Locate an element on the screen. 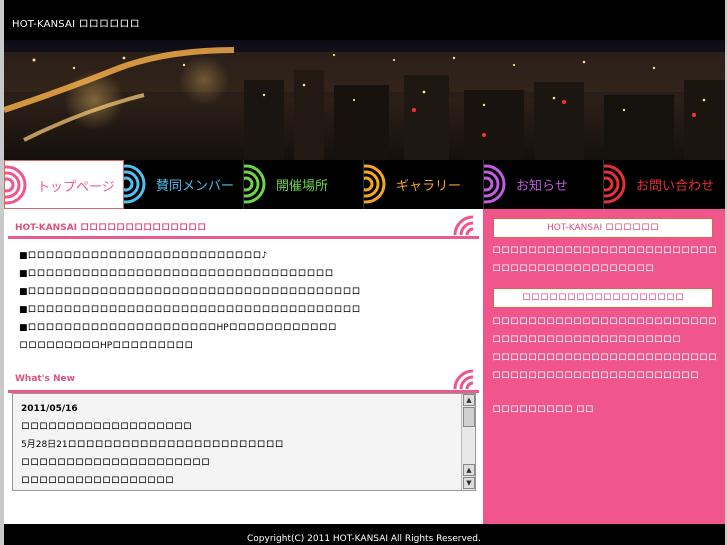 The width and height of the screenshot is (727, 545). main-nav: トップページ 賛同メンバー 開催場所 ギャラリー お知らせ お問い合わせ is located at coordinates (364, 184).